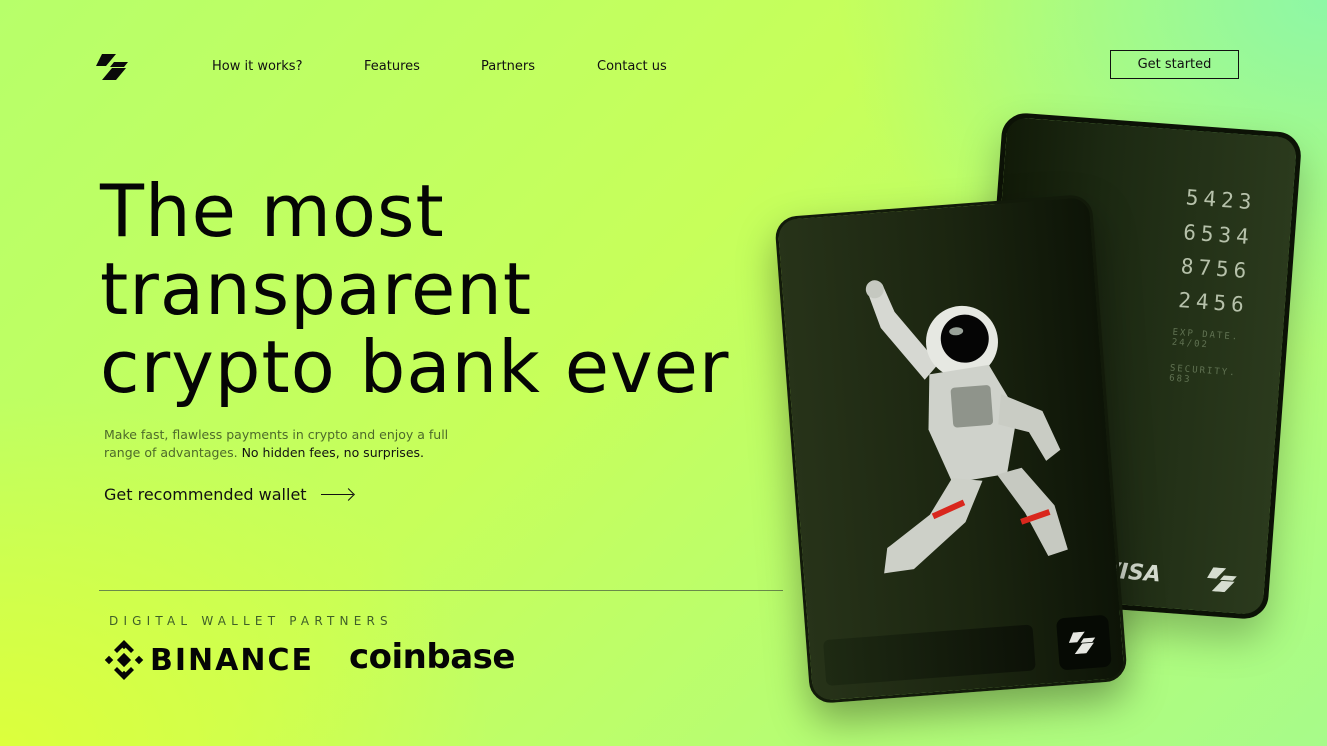 Image resolution: width=1327 pixels, height=746 pixels. Describe the element at coordinates (272, 211) in the screenshot. I see `hero-title-line-1: The most` at that location.